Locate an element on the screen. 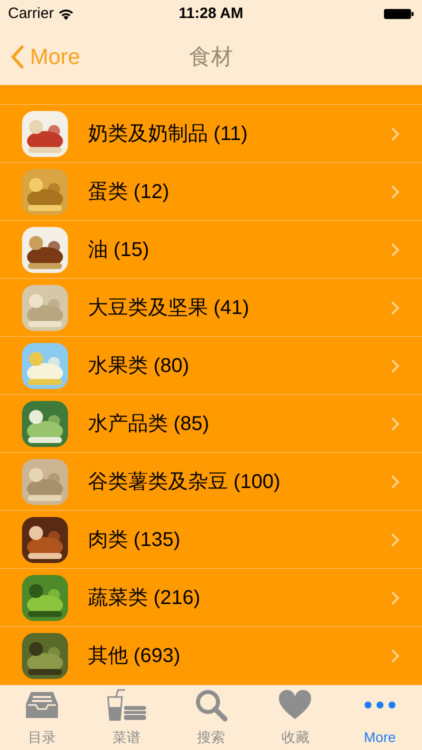 This screenshot has height=750, width=422. carrier-label: Carrier is located at coordinates (31, 14).